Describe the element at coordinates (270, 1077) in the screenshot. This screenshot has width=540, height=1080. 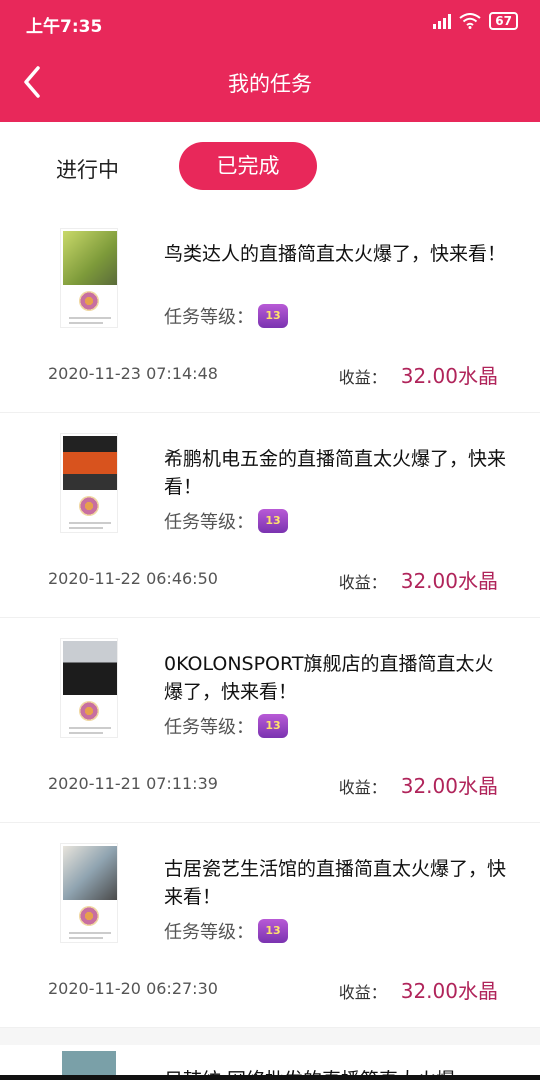
I see `navigation-bar` at that location.